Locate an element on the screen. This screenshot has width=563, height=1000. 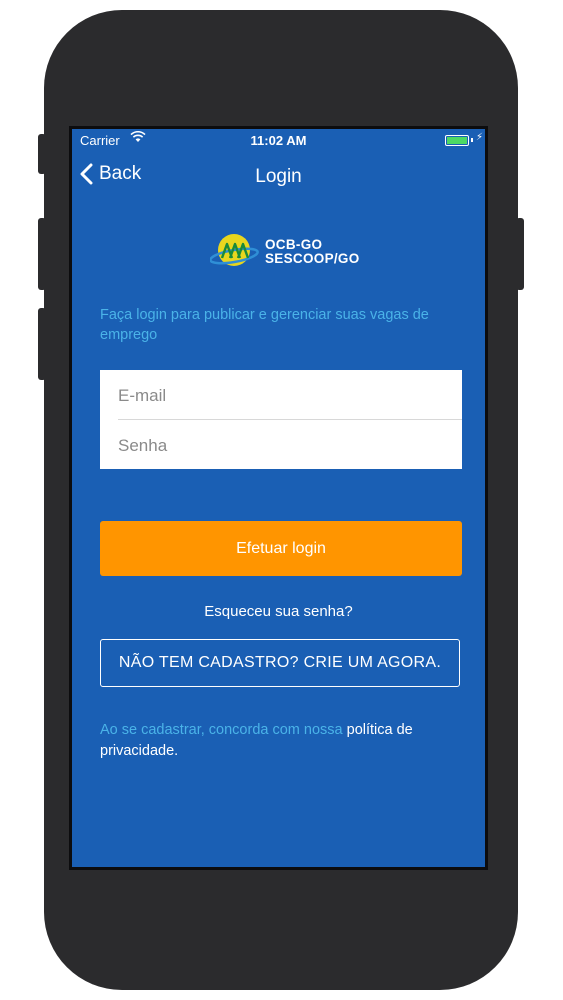
logo-line-2: SESCOOP/GO is located at coordinates (312, 258).